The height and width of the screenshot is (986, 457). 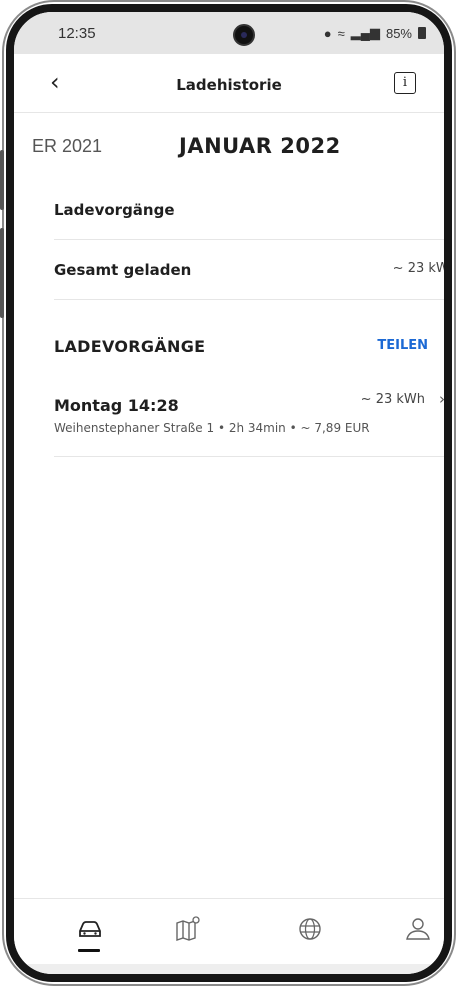 I want to click on battery-level: 85%, so click(x=398, y=33).